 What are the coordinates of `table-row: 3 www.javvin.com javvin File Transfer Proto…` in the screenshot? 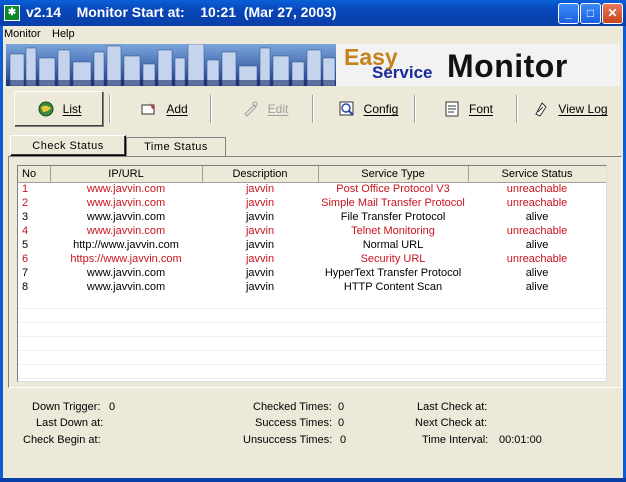 It's located at (312, 217).